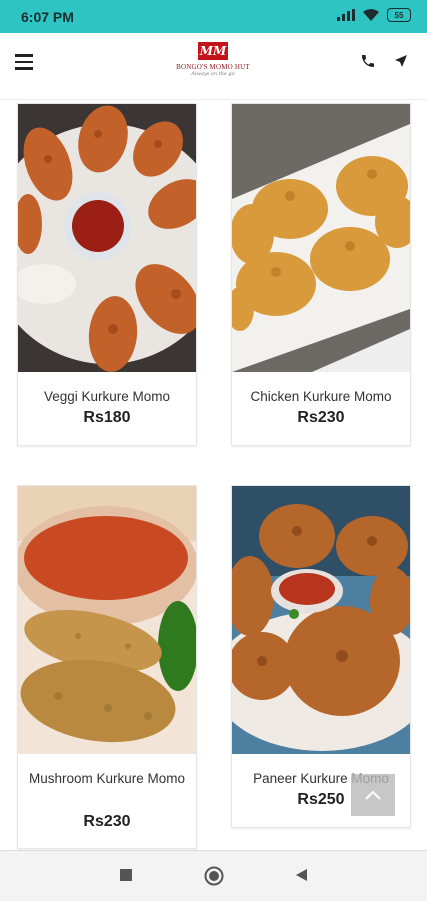  What do you see at coordinates (301, 875) in the screenshot?
I see `triangle-back-icon` at bounding box center [301, 875].